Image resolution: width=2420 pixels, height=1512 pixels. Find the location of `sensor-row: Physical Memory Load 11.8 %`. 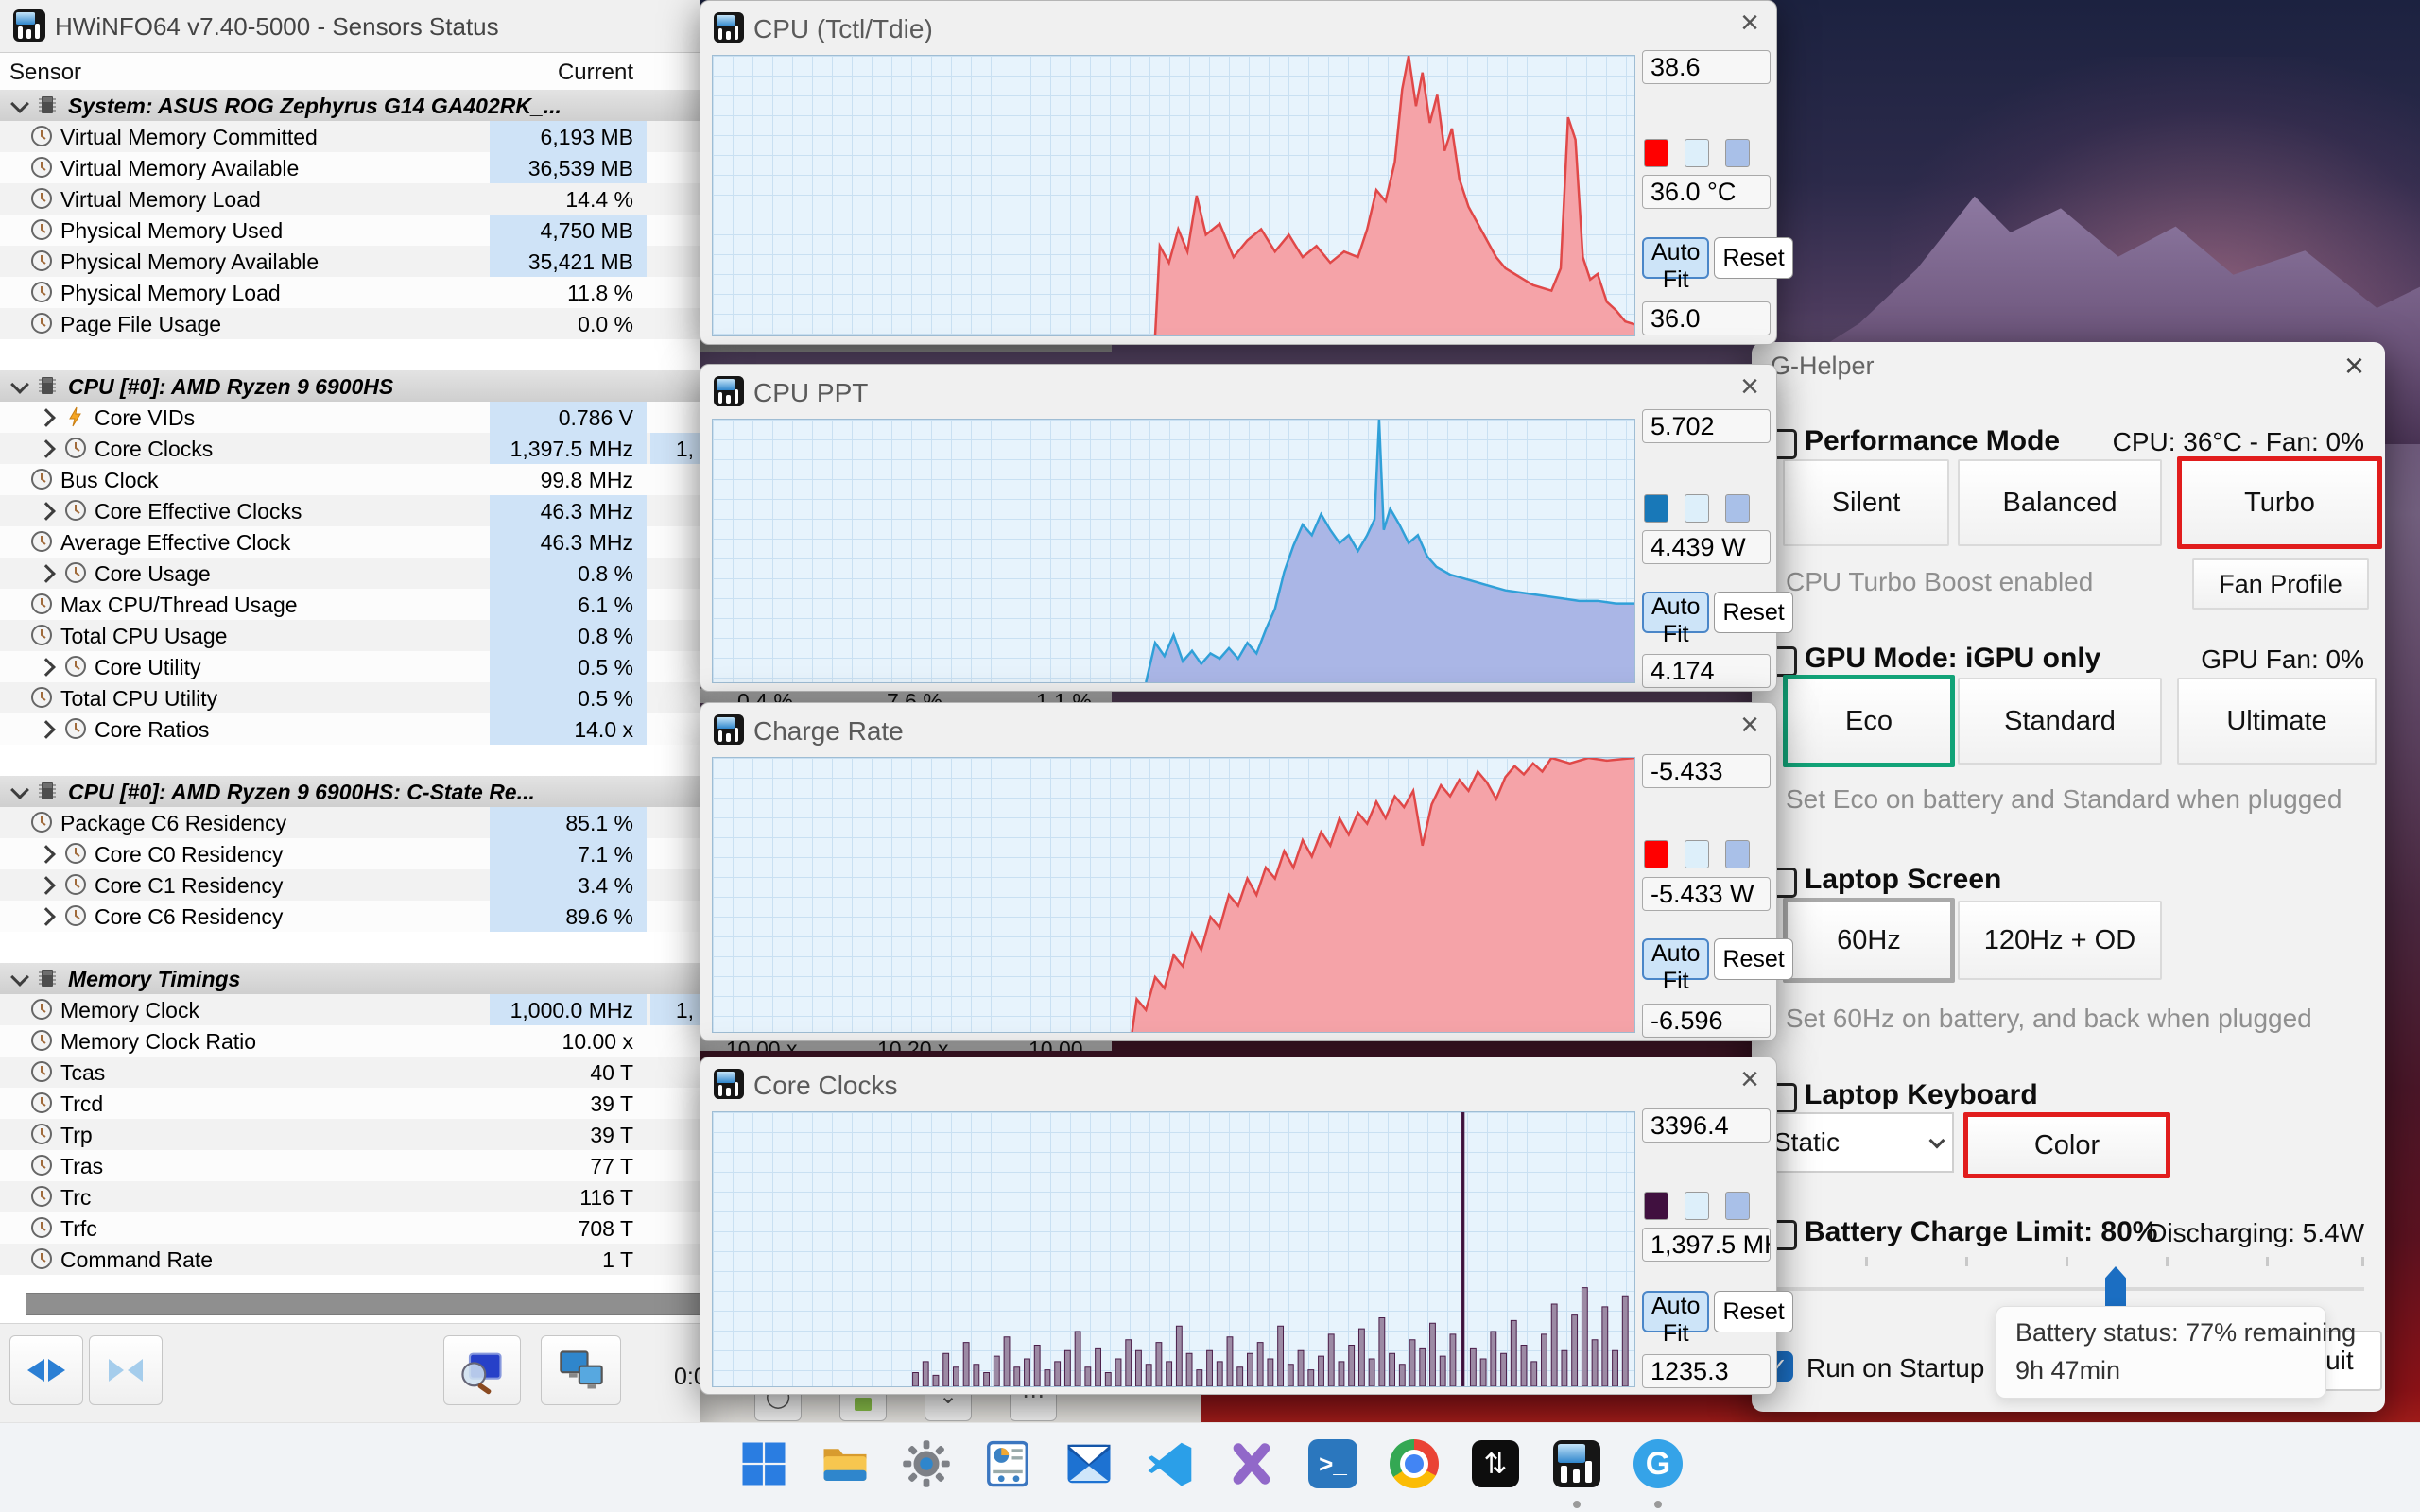

sensor-row: Physical Memory Load 11.8 % is located at coordinates (350, 292).